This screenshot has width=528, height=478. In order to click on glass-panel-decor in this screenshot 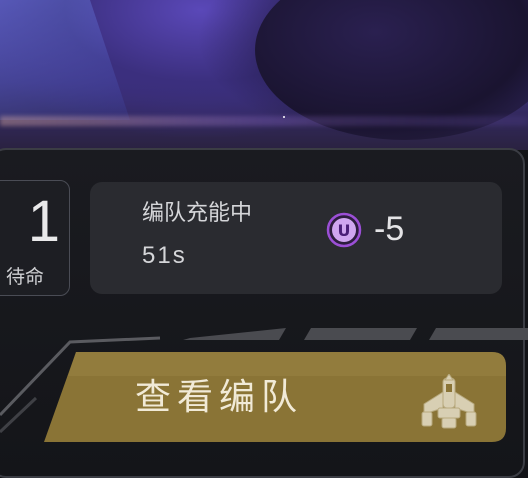, I will do `click(65, 60)`.